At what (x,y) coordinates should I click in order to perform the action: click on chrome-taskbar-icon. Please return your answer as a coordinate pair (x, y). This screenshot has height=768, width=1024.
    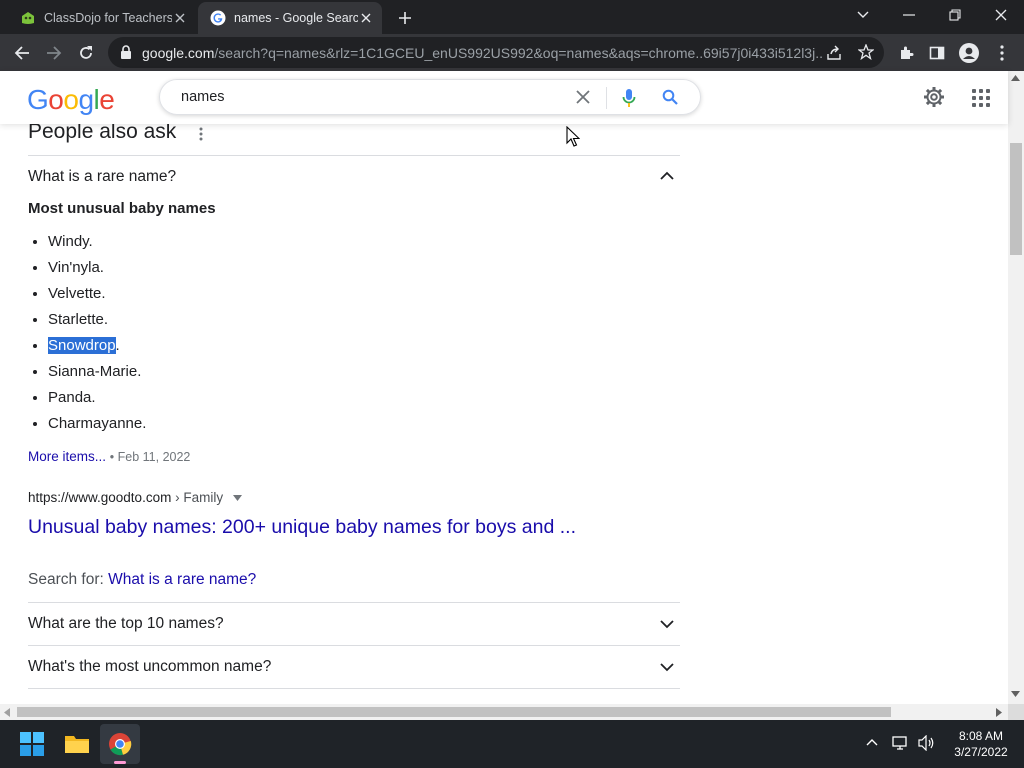
    Looking at the image, I should click on (120, 744).